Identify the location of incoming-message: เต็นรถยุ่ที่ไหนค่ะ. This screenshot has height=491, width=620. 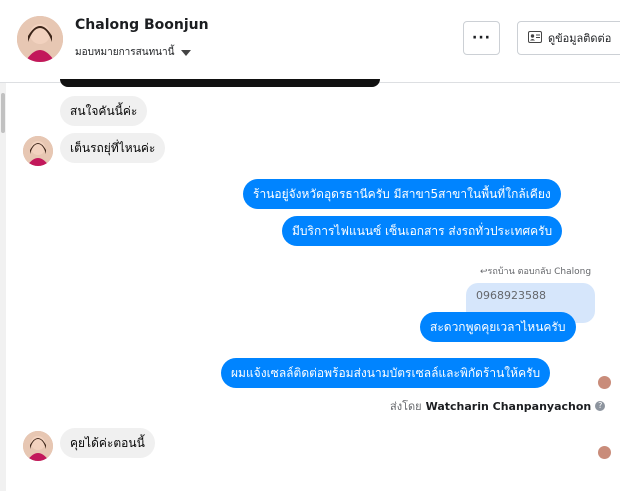
(113, 148).